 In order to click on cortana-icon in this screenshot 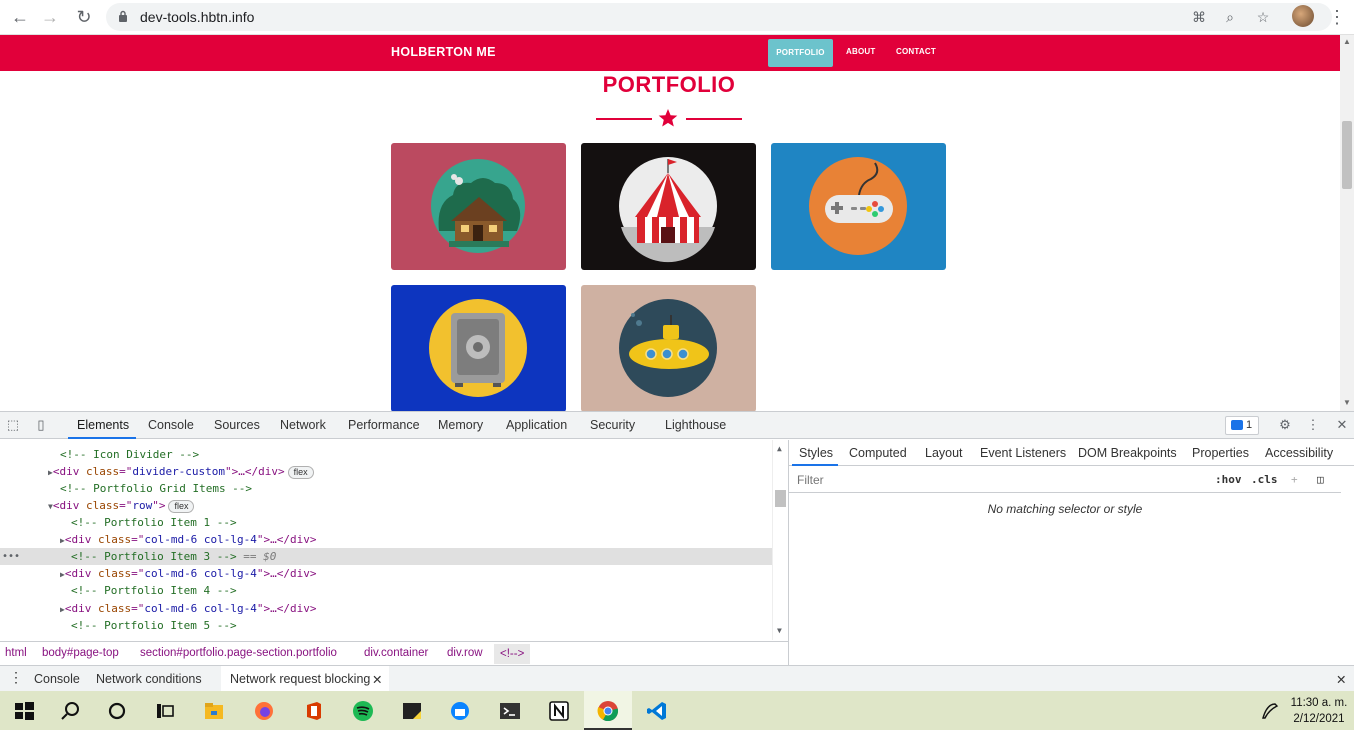, I will do `click(117, 710)`.